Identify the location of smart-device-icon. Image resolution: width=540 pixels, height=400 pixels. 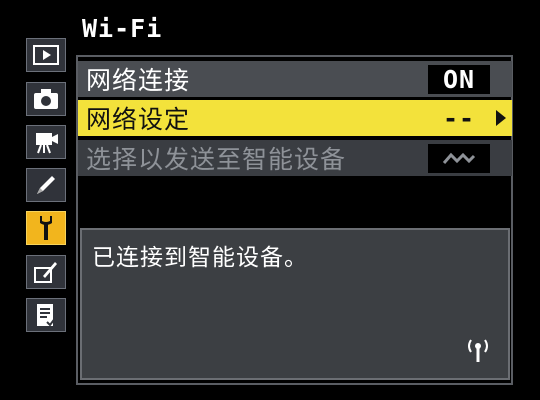
(459, 158).